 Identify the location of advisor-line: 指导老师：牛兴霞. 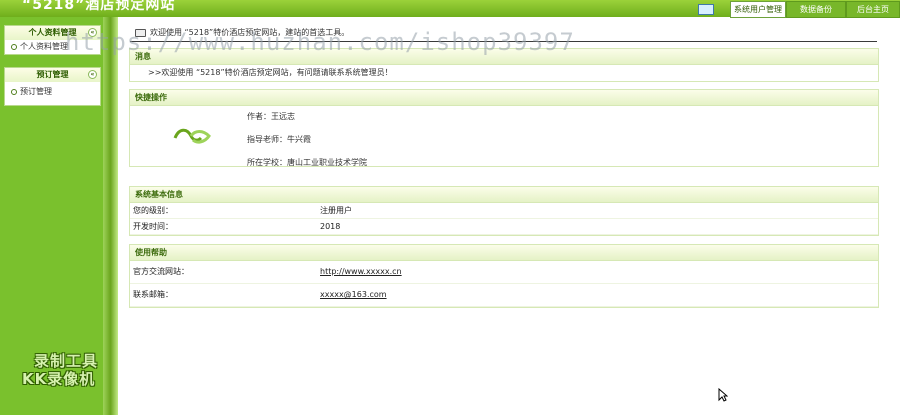
(279, 139).